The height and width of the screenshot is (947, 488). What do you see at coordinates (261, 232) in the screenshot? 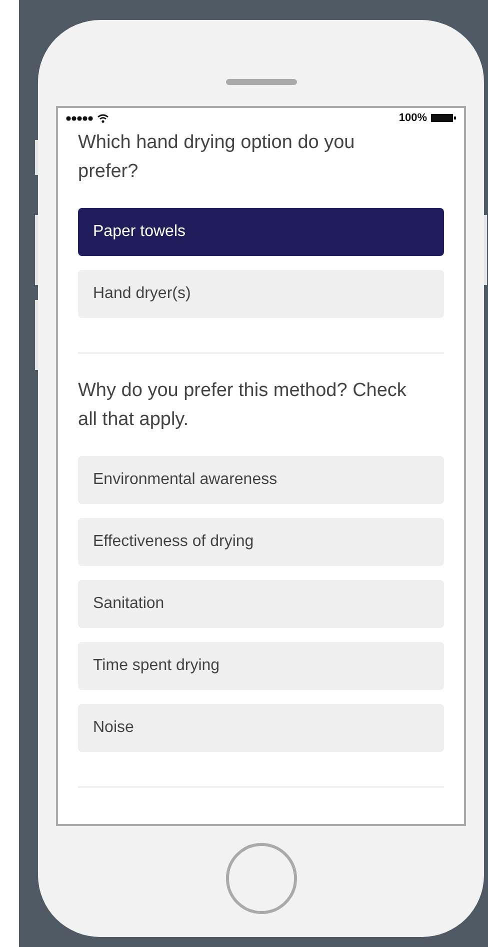
I see `option-button: Paper towels` at bounding box center [261, 232].